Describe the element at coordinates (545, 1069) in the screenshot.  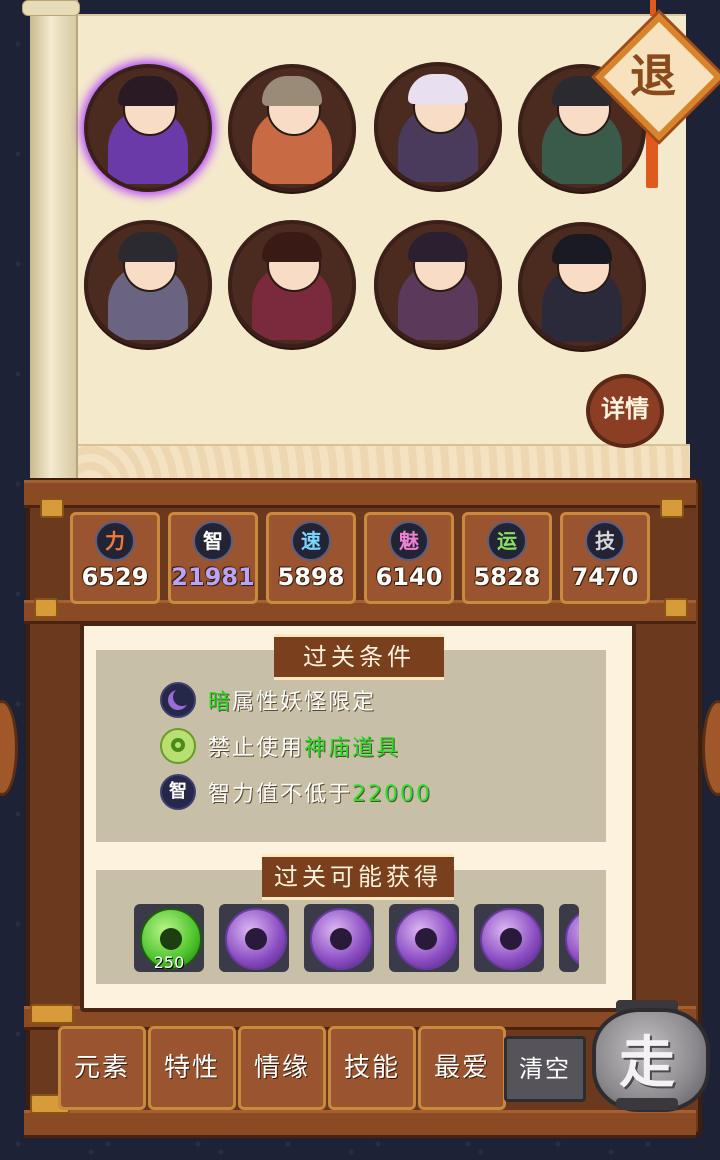
I see `clear-button: 清空` at that location.